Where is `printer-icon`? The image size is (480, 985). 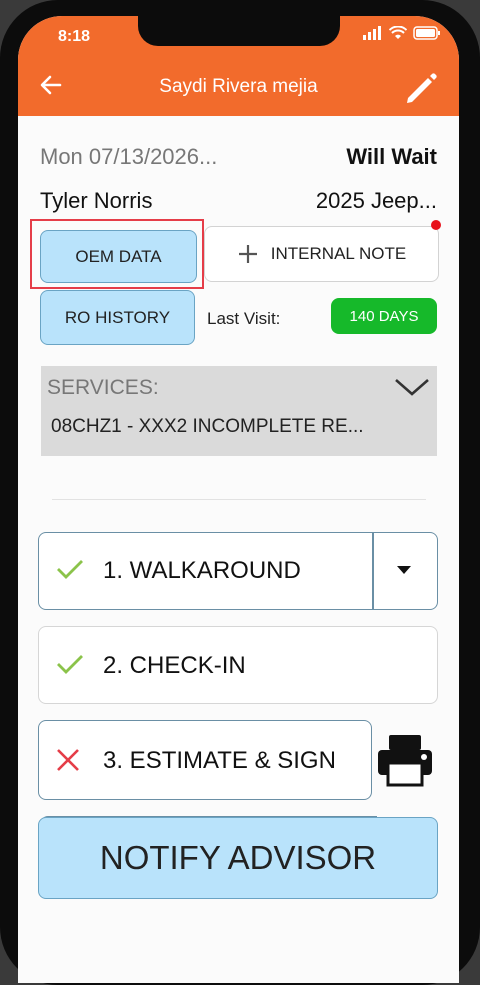
printer-icon is located at coordinates (405, 760).